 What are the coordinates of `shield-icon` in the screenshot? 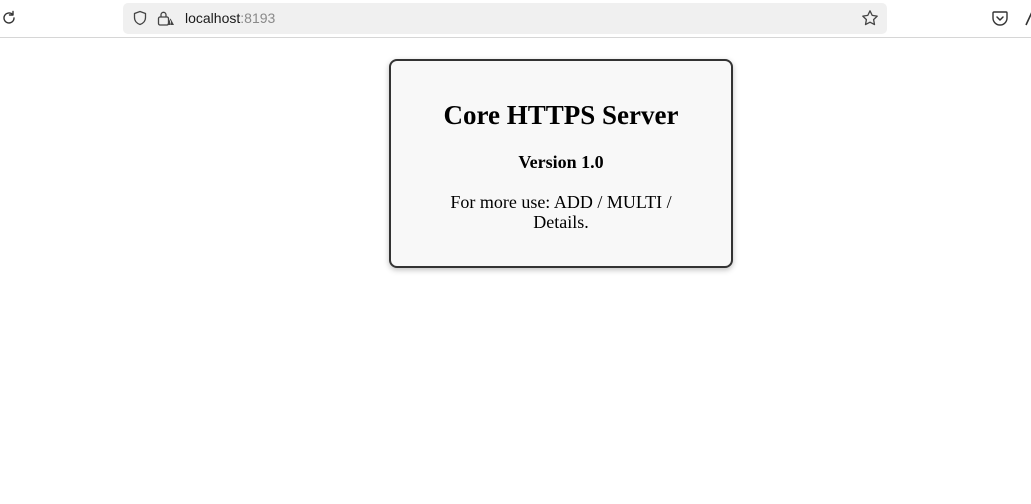 It's located at (140, 18).